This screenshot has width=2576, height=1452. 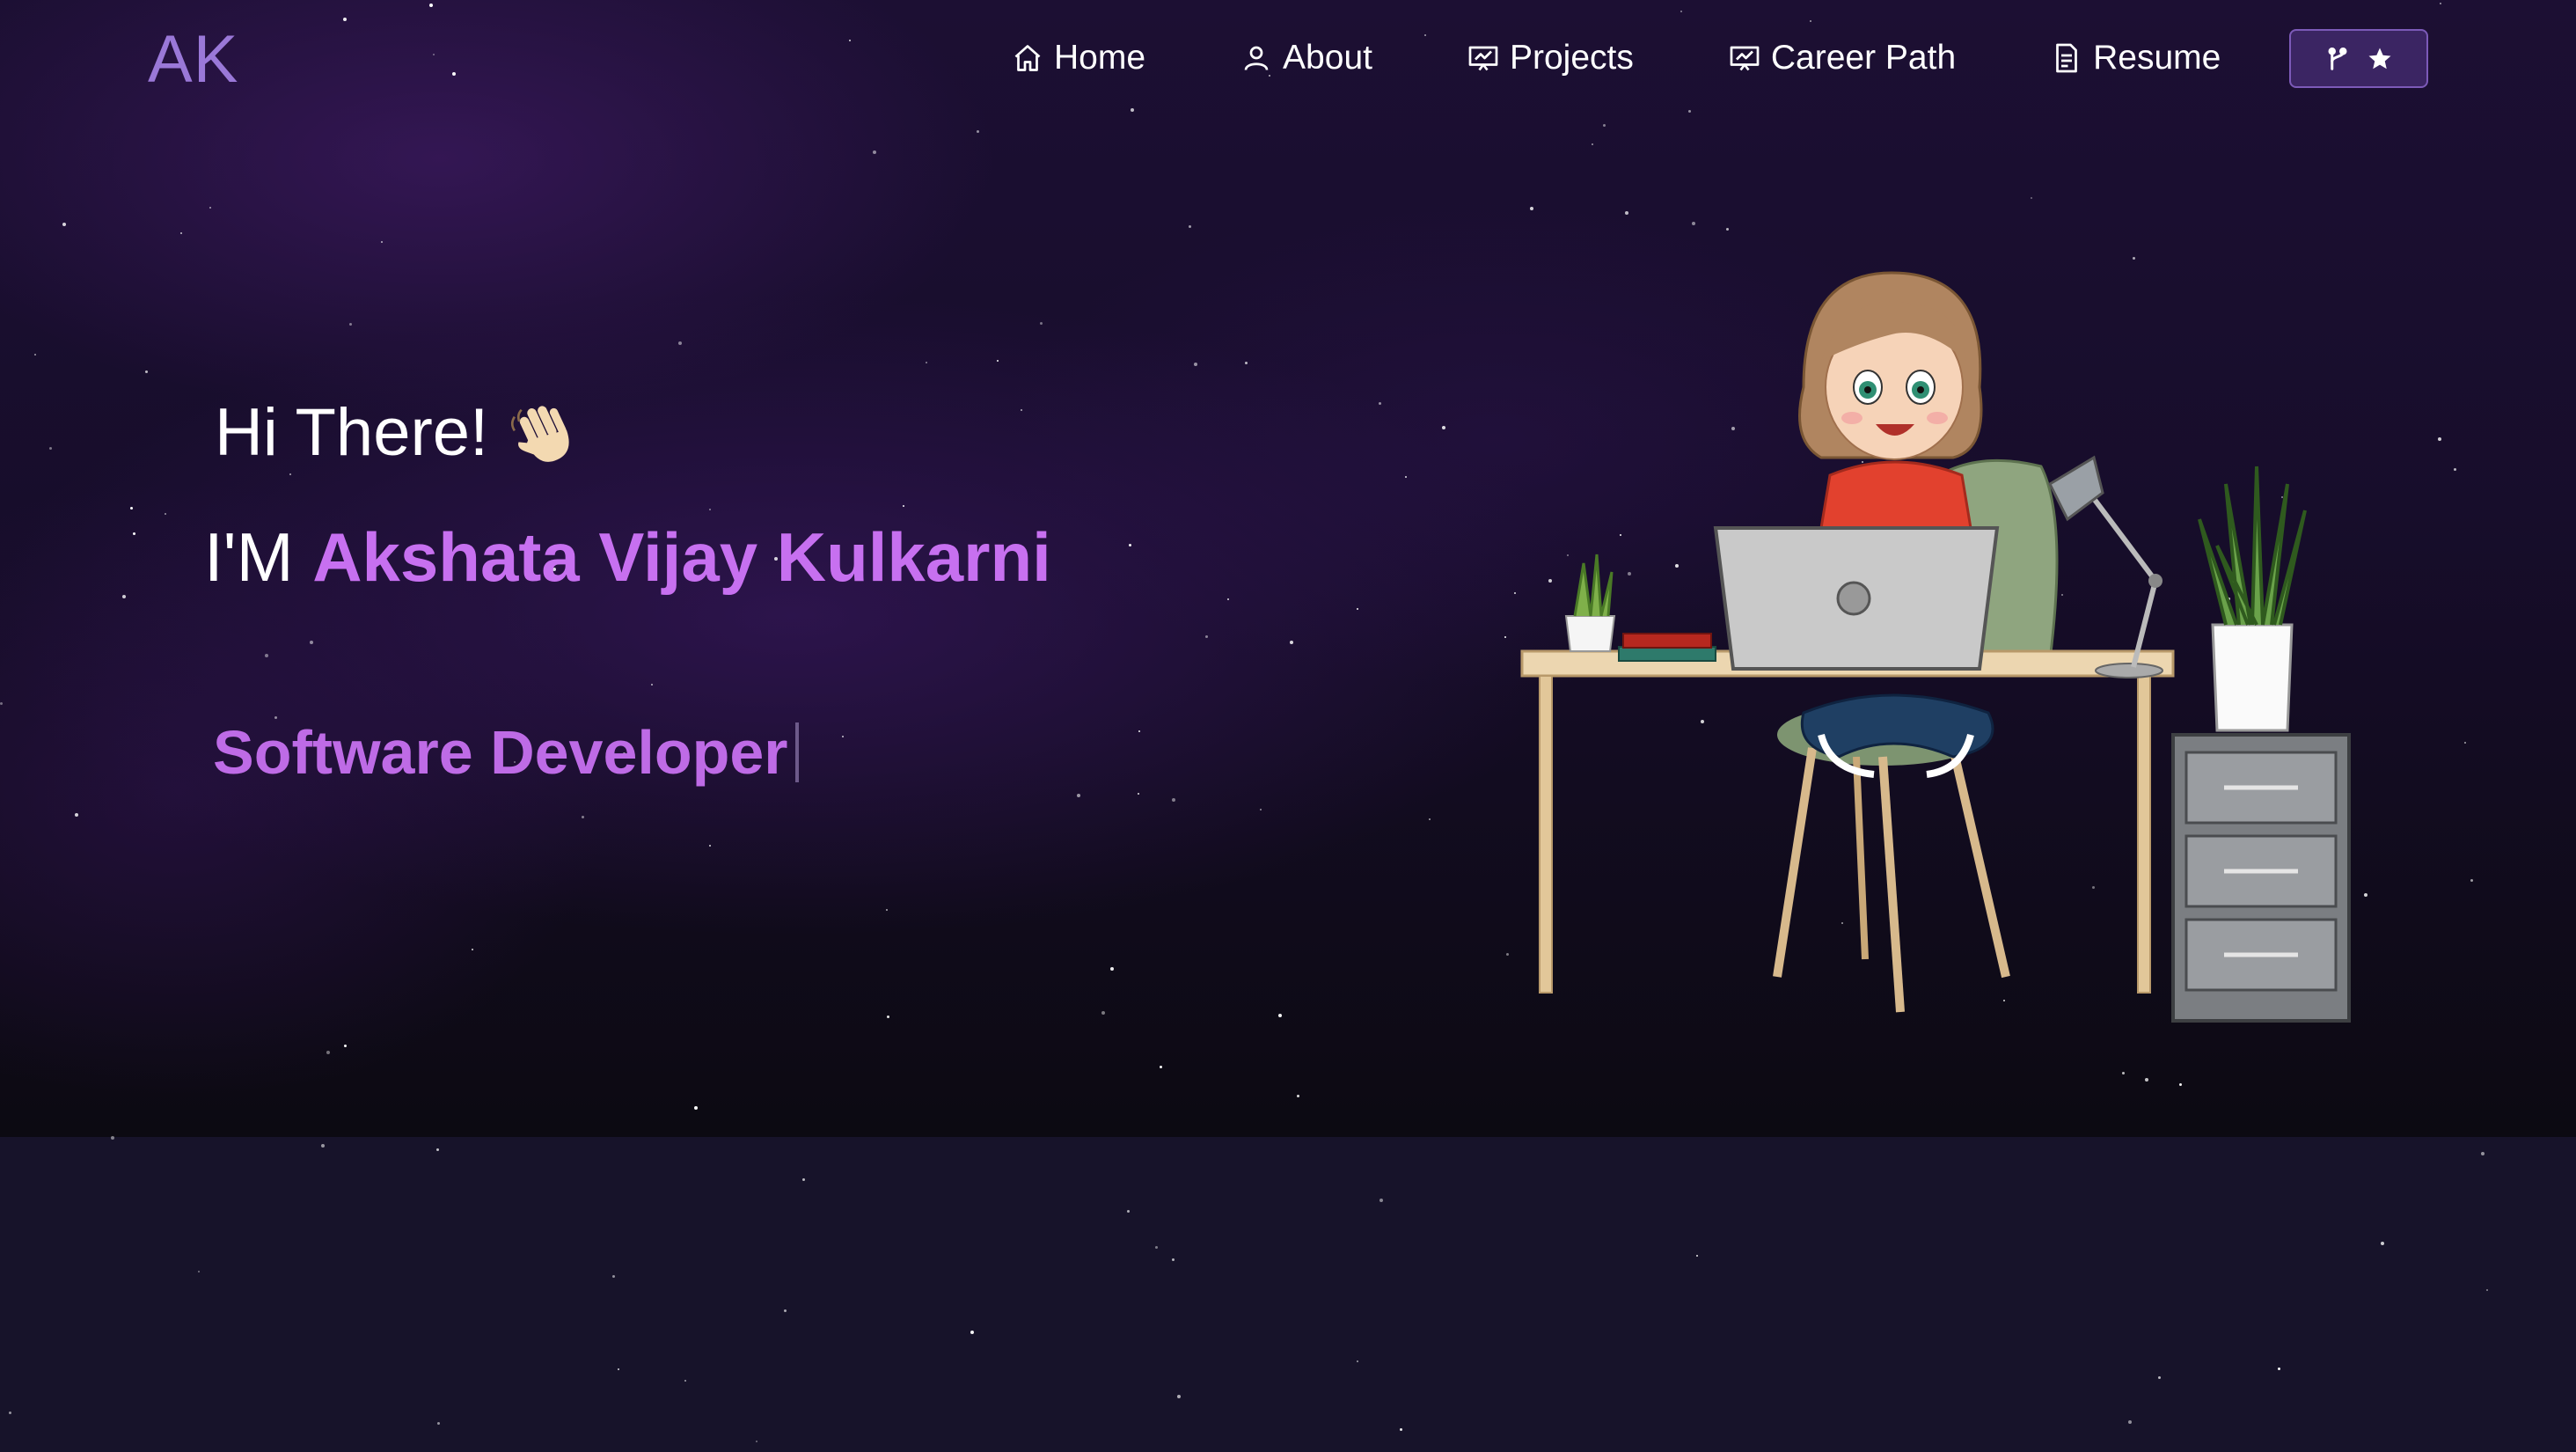 I want to click on name-heading: I'M Akshata Vijay Kulkarni, so click(x=627, y=558).